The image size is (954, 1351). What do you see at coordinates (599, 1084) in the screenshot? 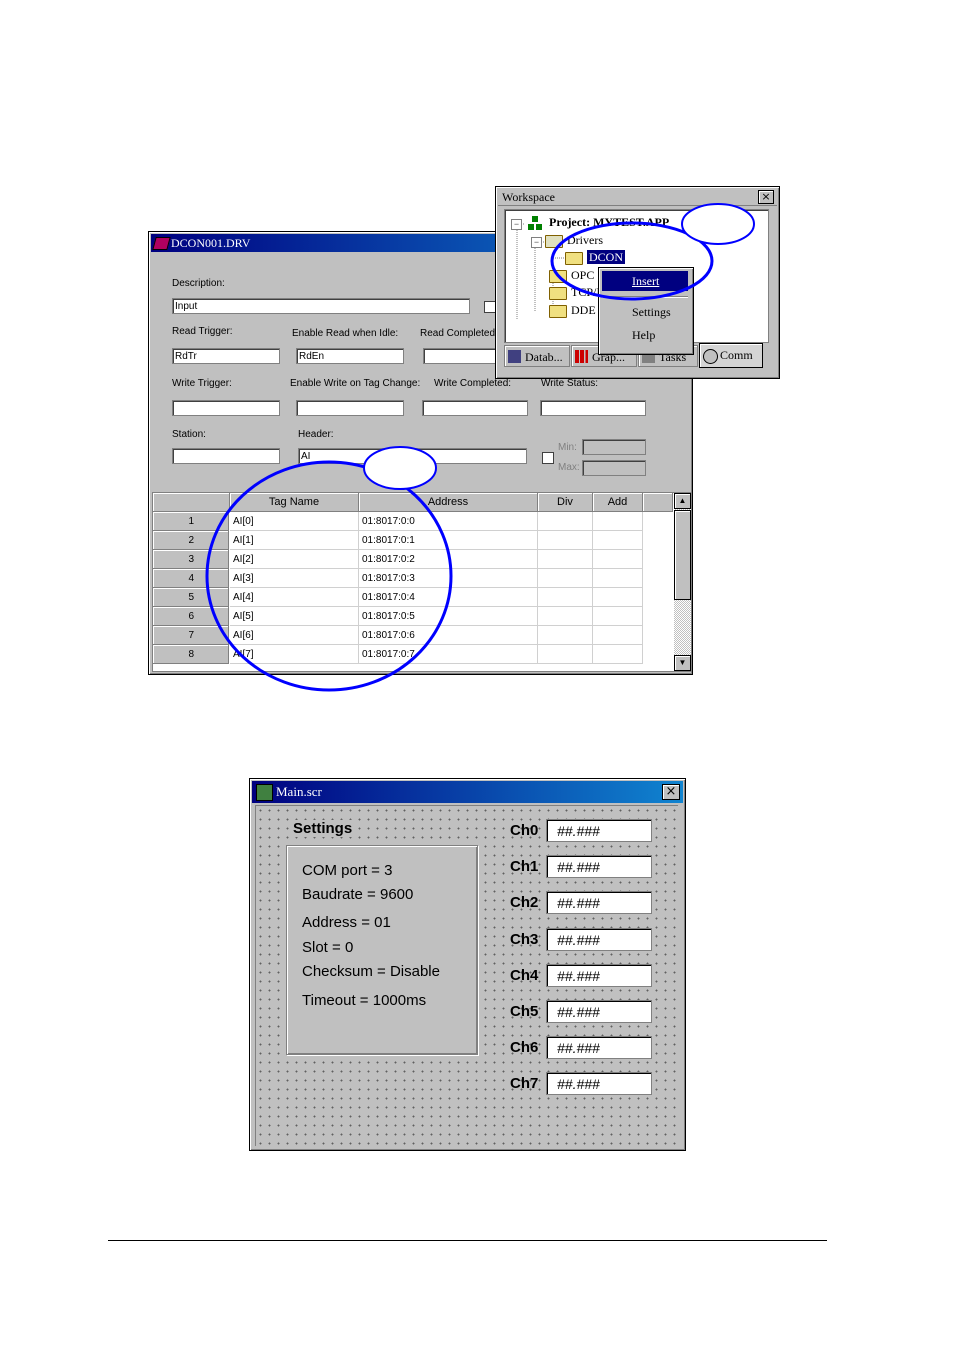
I see `channel-value-7: ##.###` at bounding box center [599, 1084].